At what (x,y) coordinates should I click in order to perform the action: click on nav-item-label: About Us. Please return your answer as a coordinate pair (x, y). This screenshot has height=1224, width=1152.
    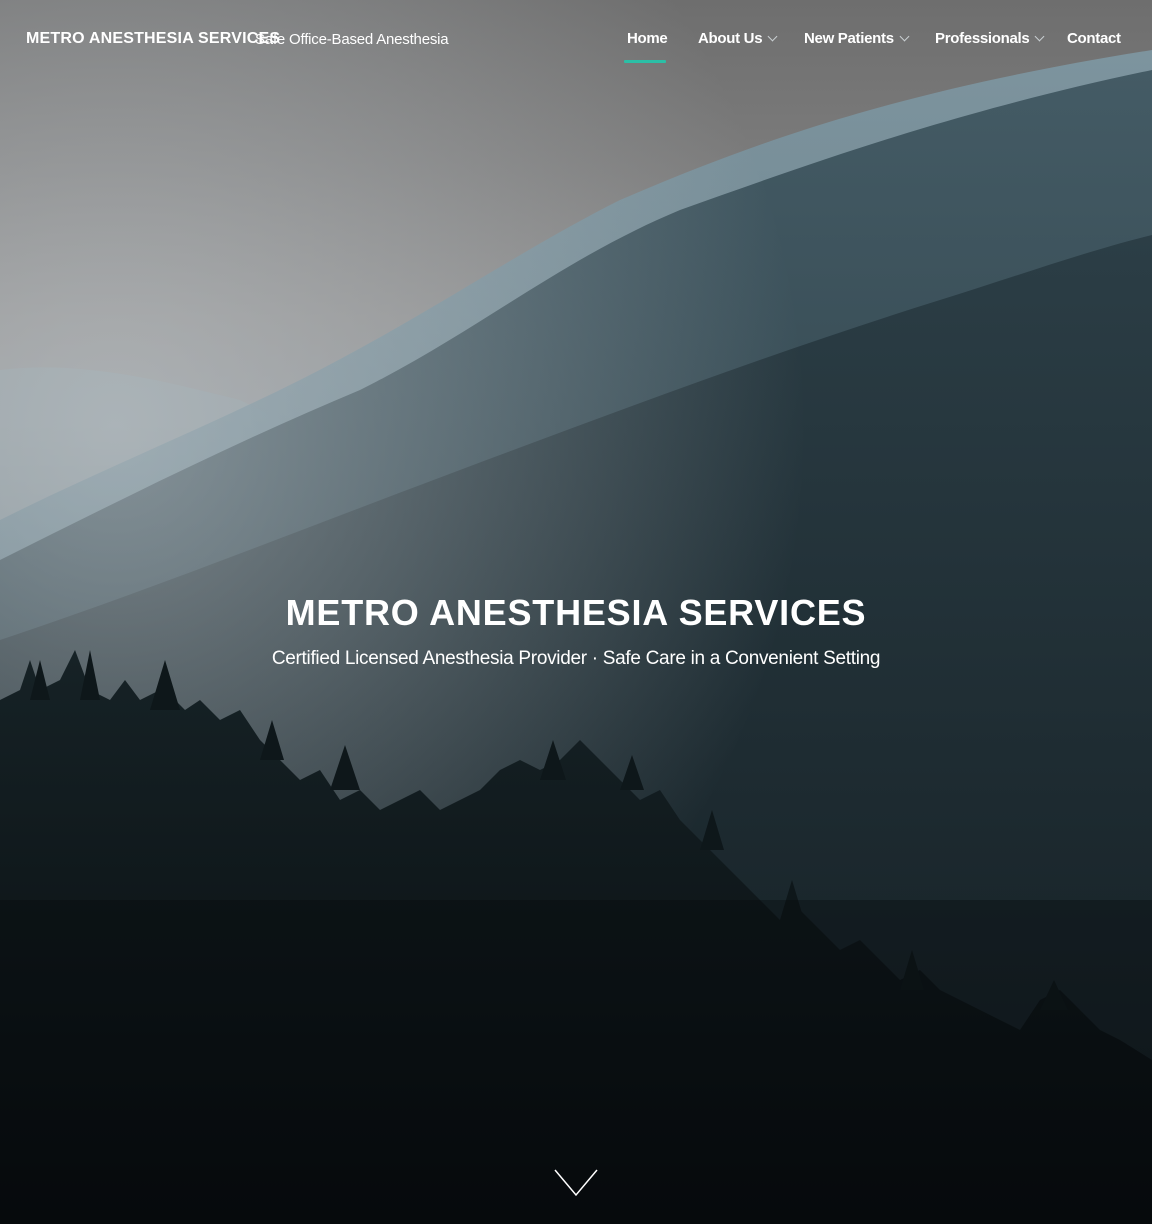
    Looking at the image, I should click on (730, 38).